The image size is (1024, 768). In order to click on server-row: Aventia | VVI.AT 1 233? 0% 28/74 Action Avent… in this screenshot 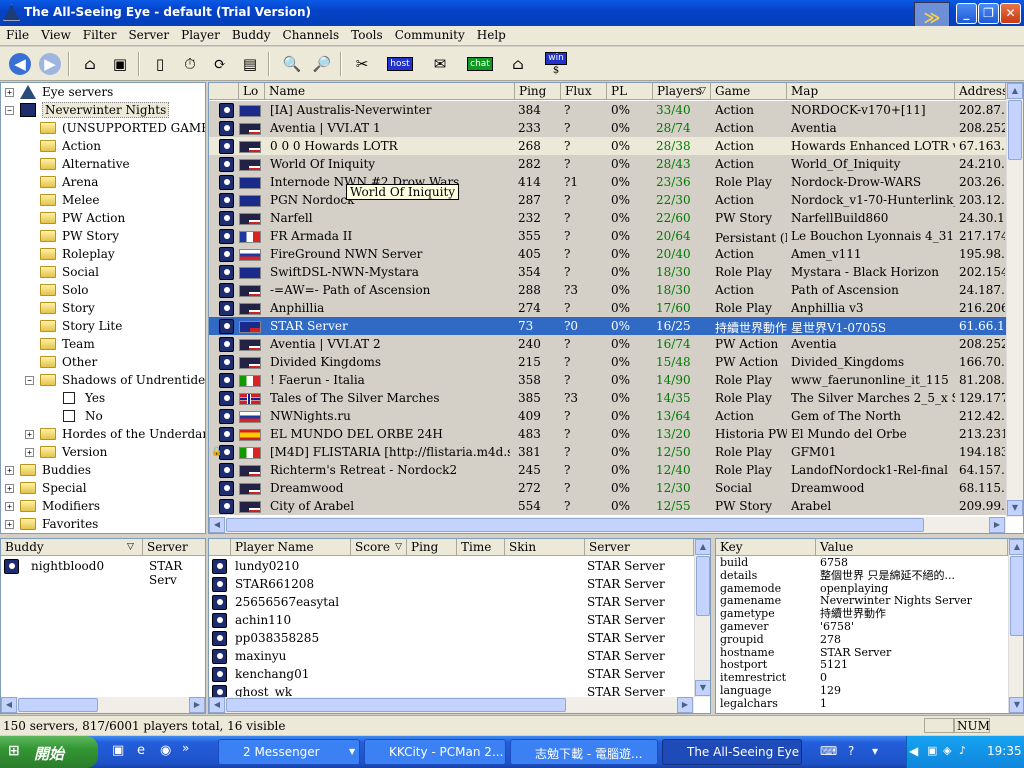, I will do `click(608, 128)`.